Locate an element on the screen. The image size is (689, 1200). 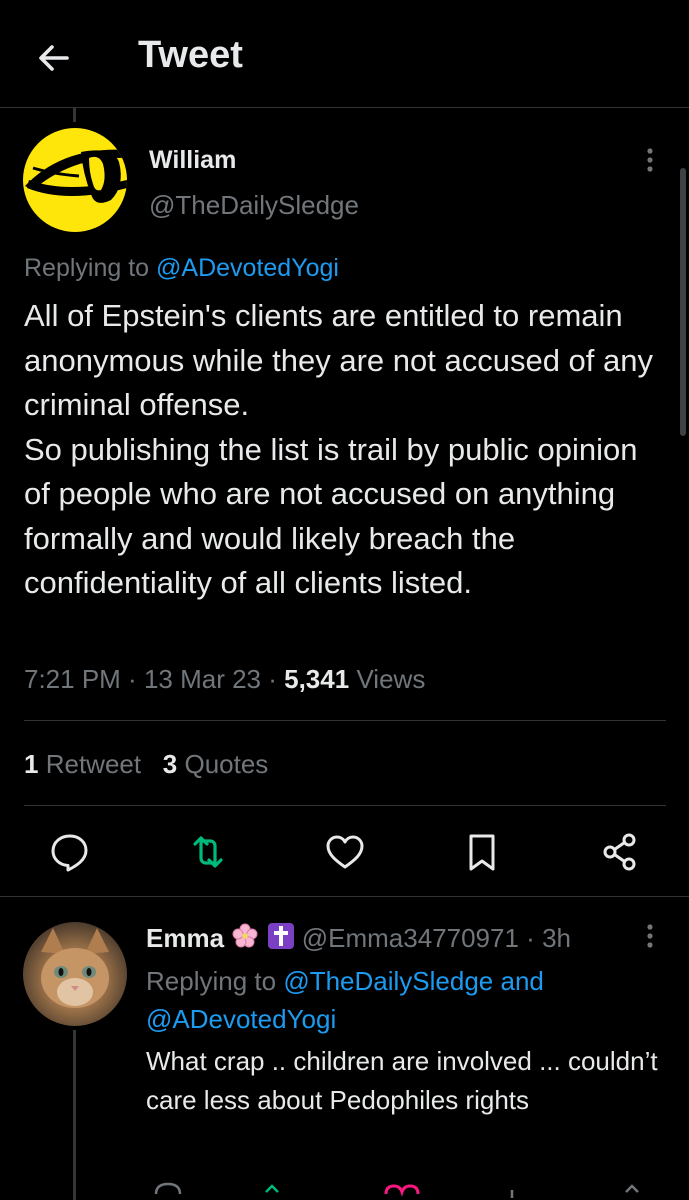
top-bar: Tweet is located at coordinates (344, 54).